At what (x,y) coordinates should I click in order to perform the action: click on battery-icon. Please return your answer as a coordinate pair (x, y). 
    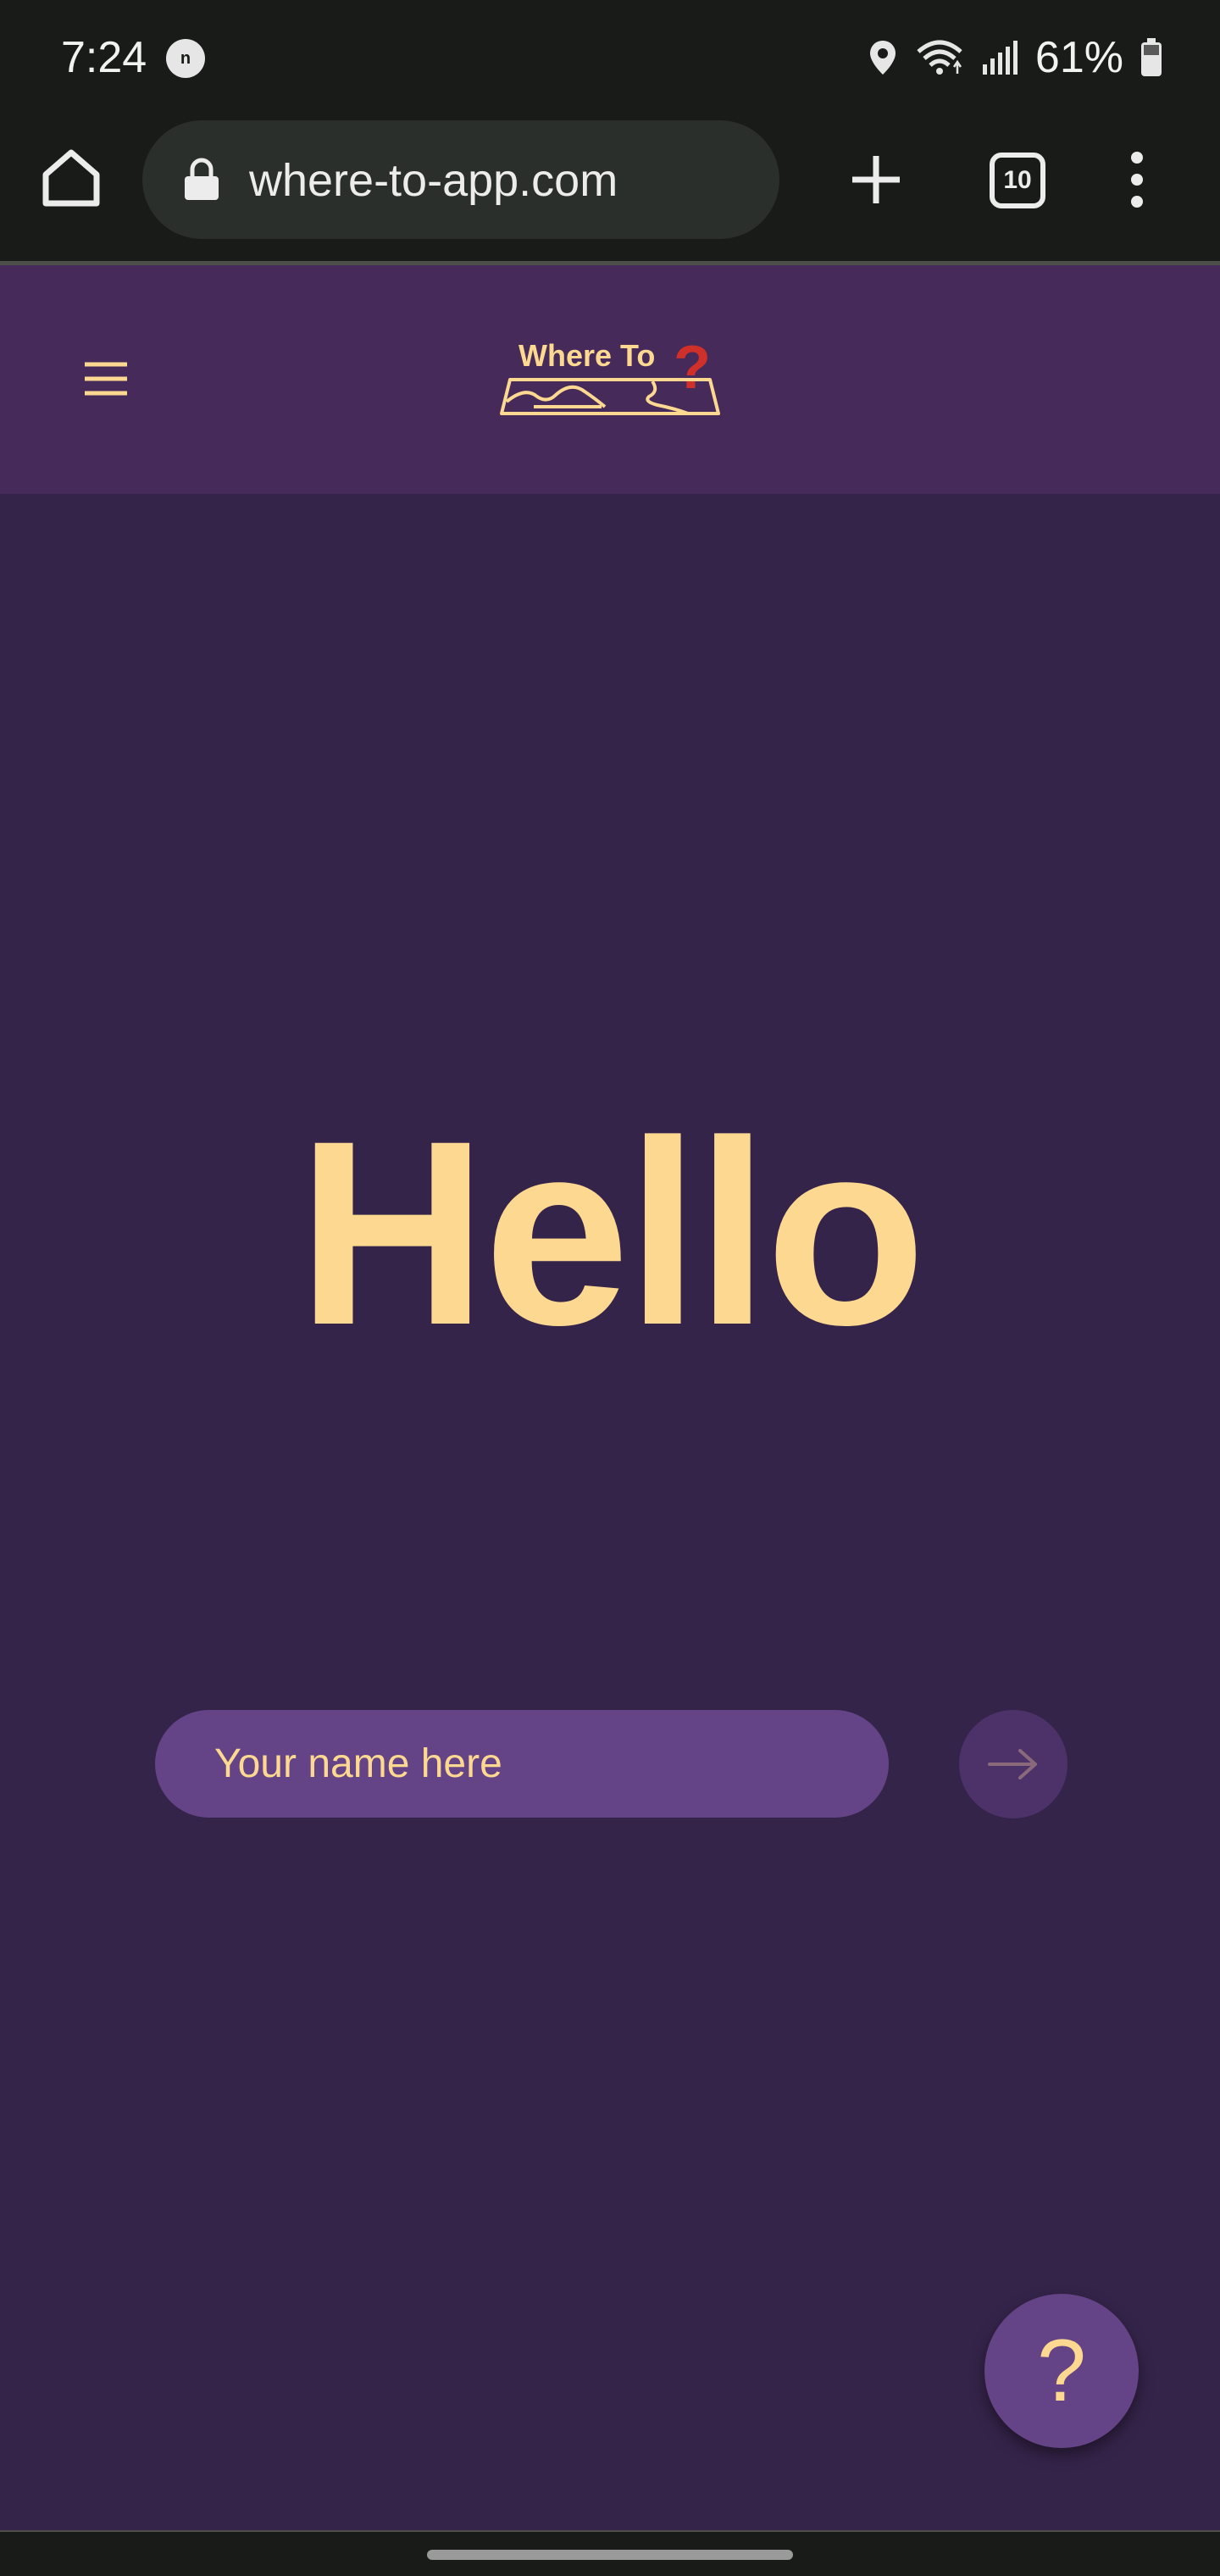
    Looking at the image, I should click on (1151, 57).